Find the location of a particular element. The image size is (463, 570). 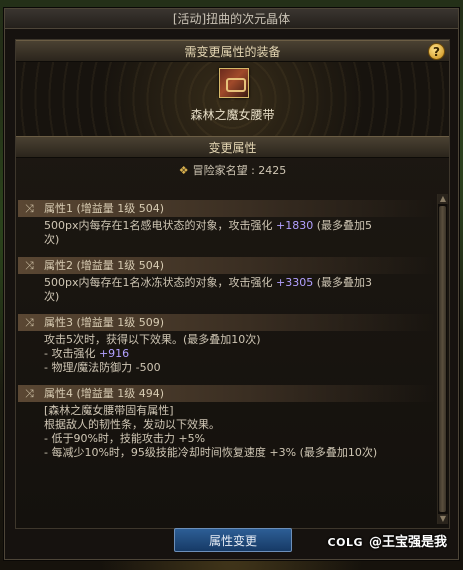

description-text: 500px内每存在1名冰冻状态的对象，攻击强化 is located at coordinates (160, 282).